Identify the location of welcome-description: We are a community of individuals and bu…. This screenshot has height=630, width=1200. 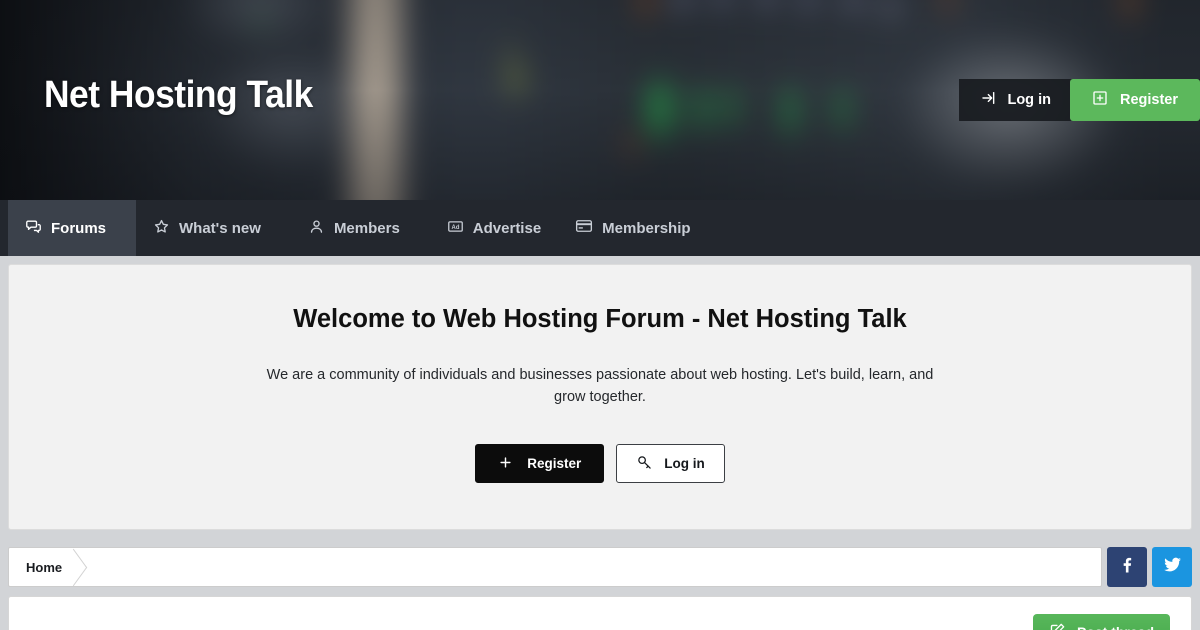
(600, 386).